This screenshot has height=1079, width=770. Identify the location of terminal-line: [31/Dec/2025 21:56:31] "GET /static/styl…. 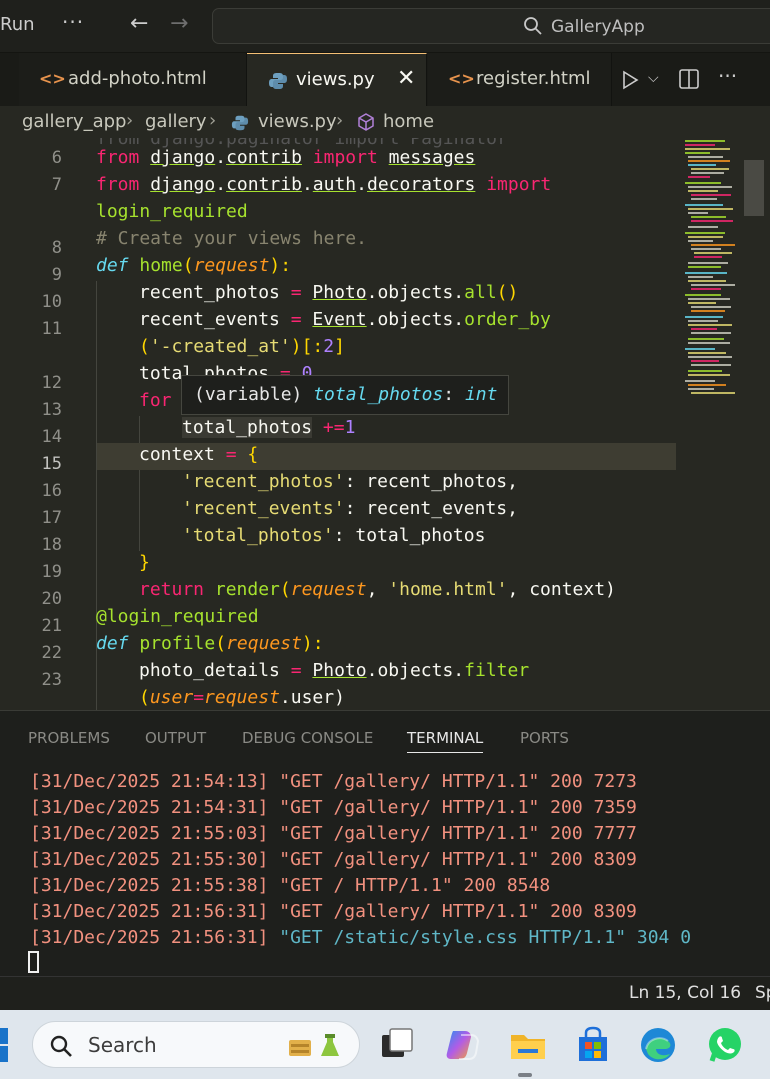
(361, 937).